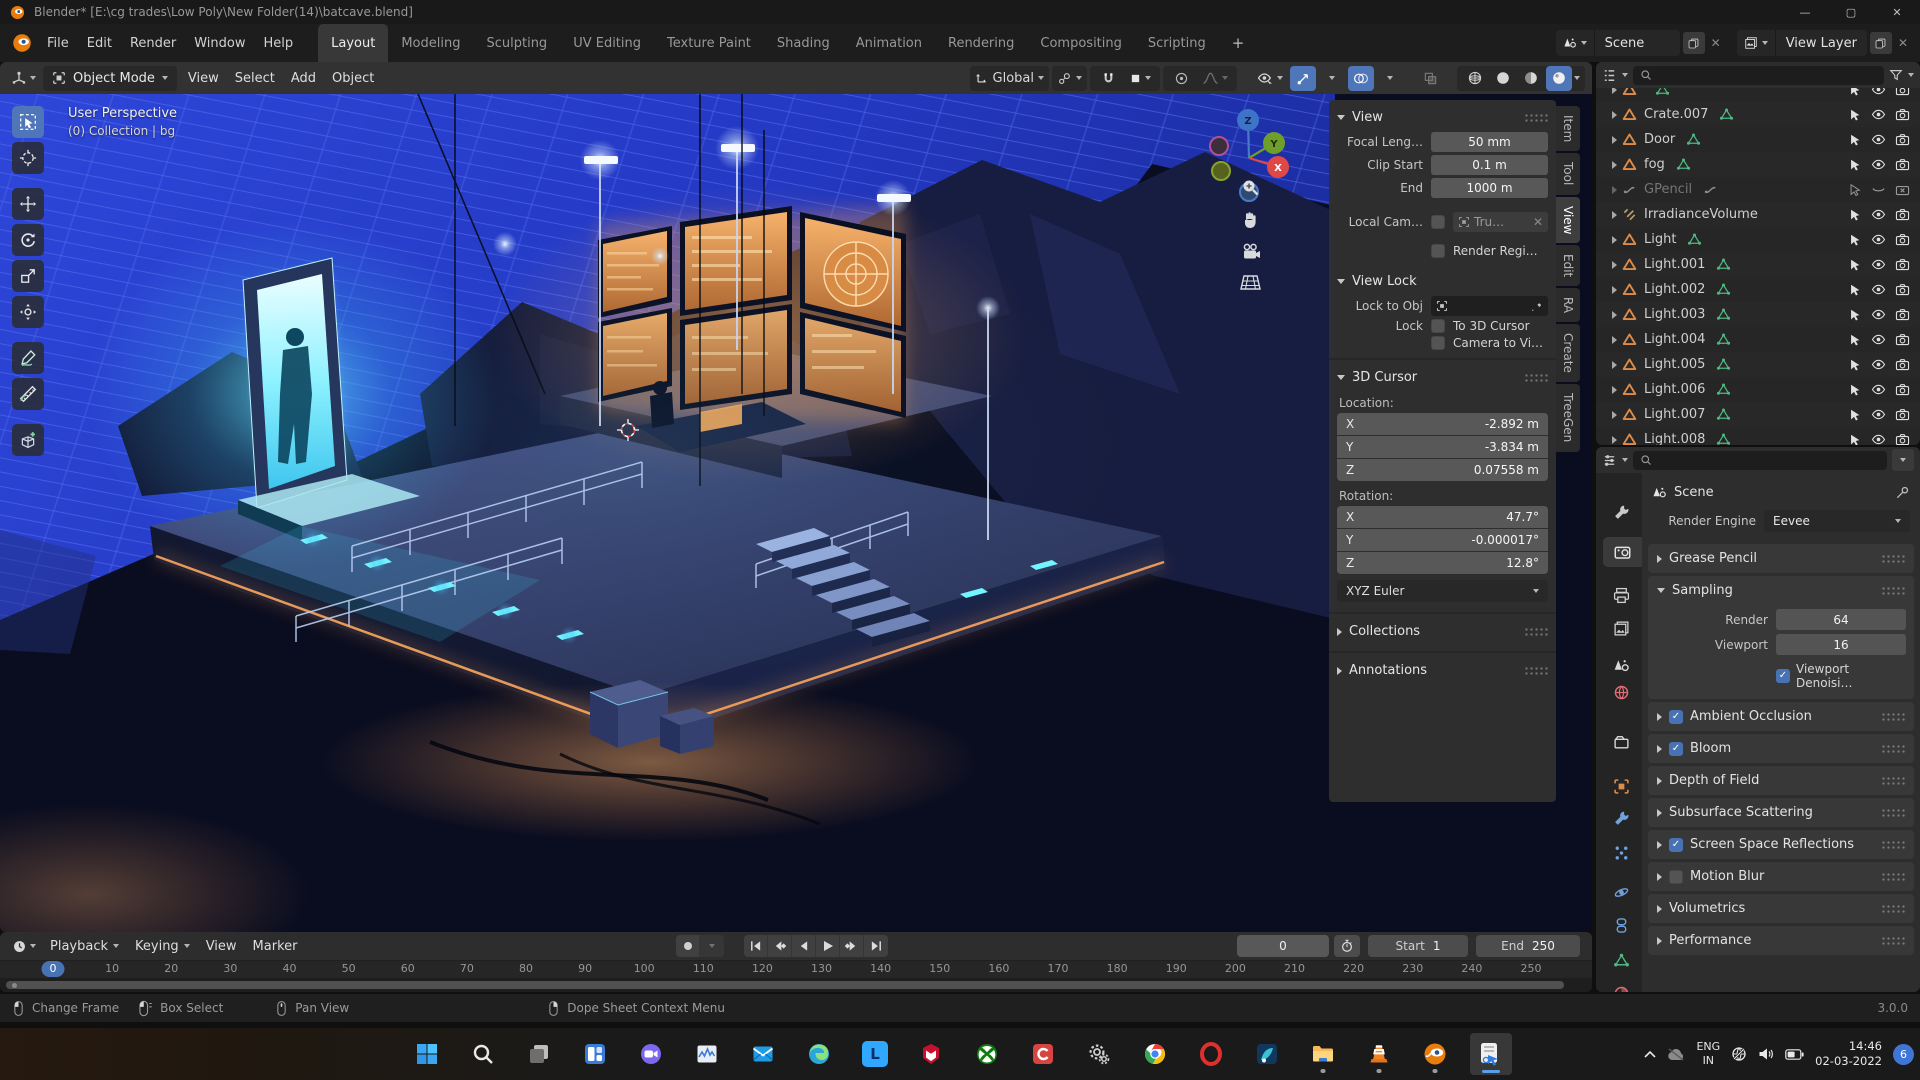  I want to click on tool-scale, so click(28, 276).